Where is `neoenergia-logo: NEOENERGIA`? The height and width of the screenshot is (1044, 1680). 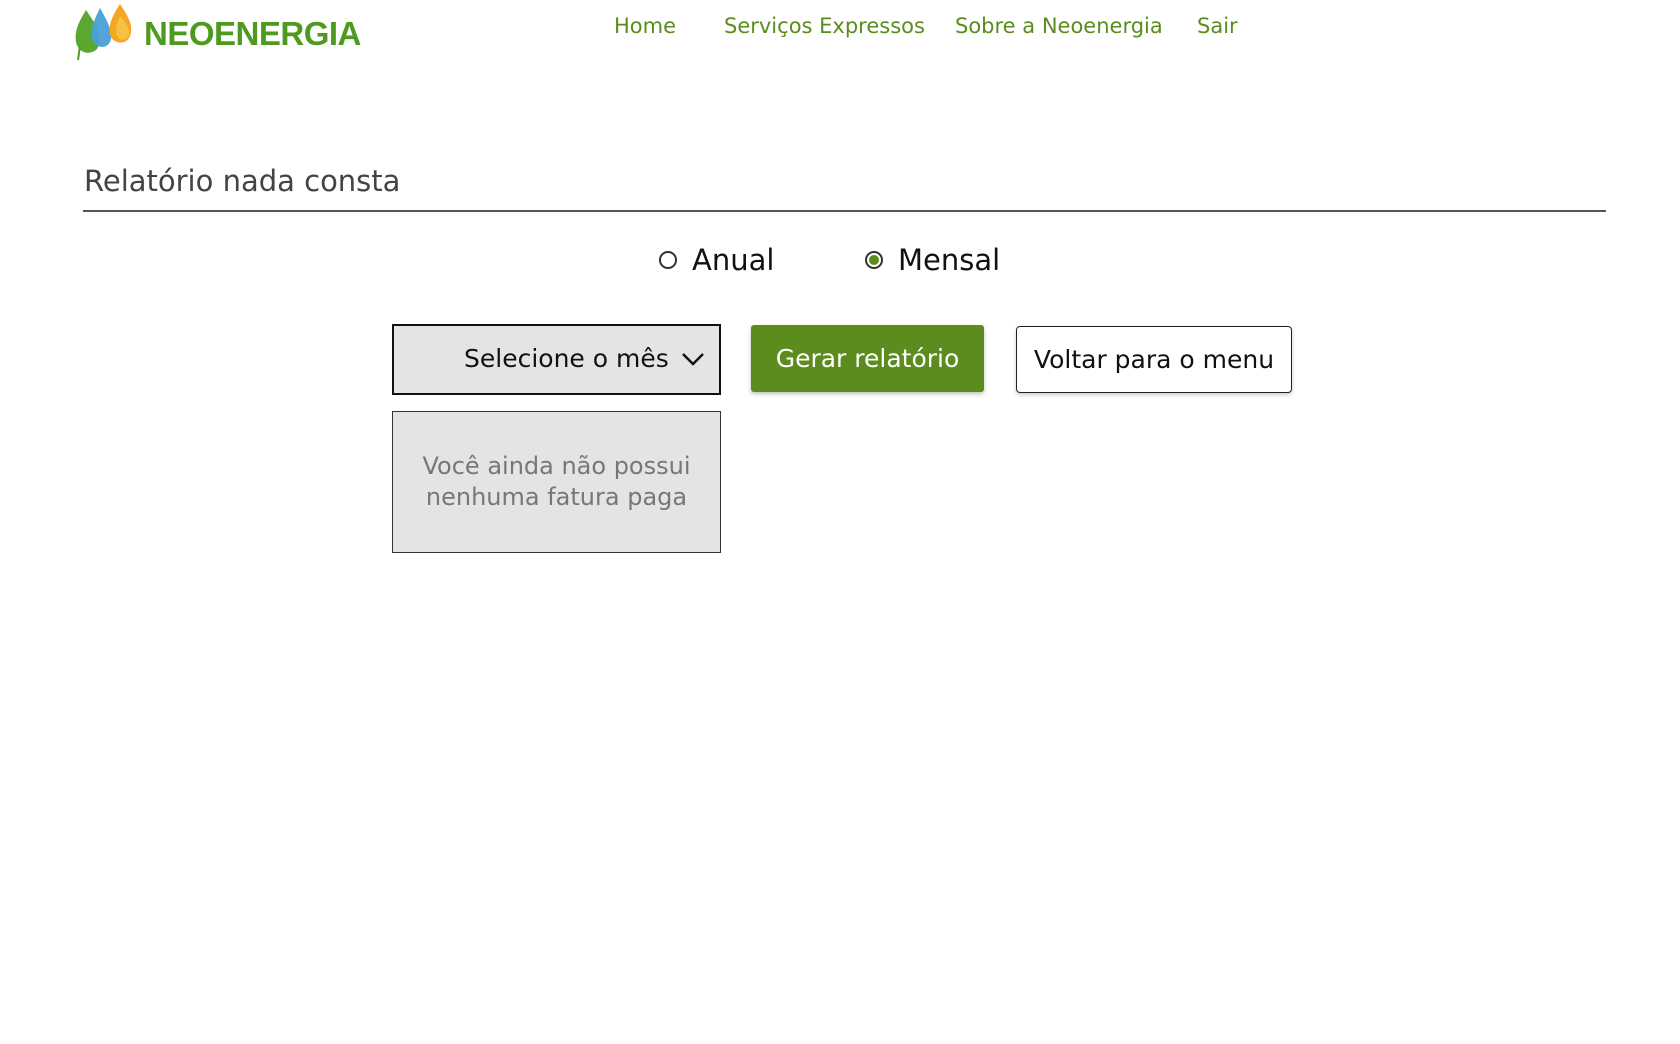 neoenergia-logo: NEOENERGIA is located at coordinates (216, 31).